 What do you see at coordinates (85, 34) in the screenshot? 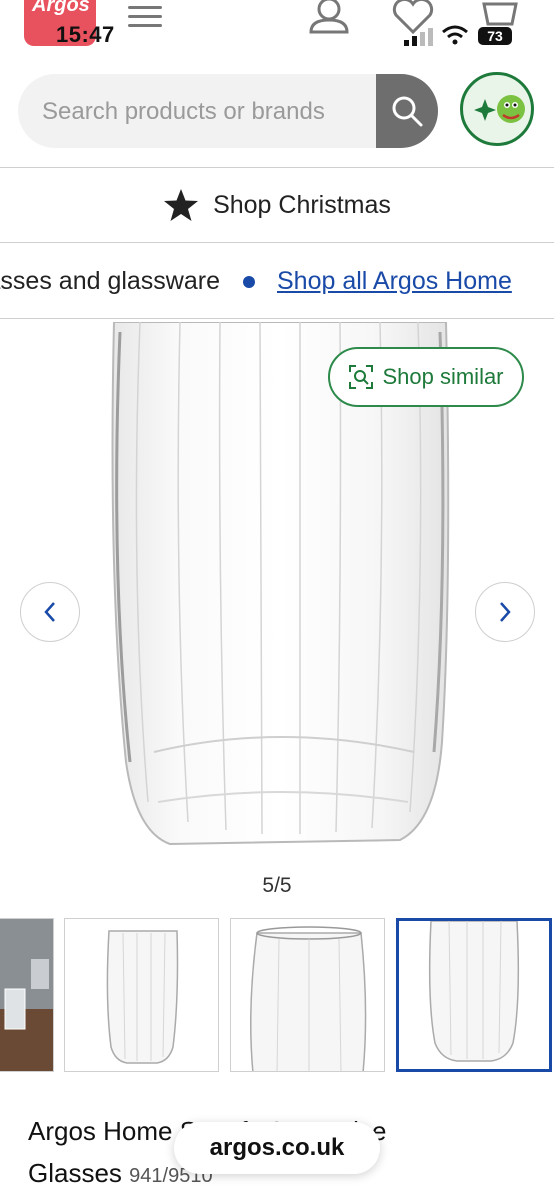
I see `clock: 15:47` at bounding box center [85, 34].